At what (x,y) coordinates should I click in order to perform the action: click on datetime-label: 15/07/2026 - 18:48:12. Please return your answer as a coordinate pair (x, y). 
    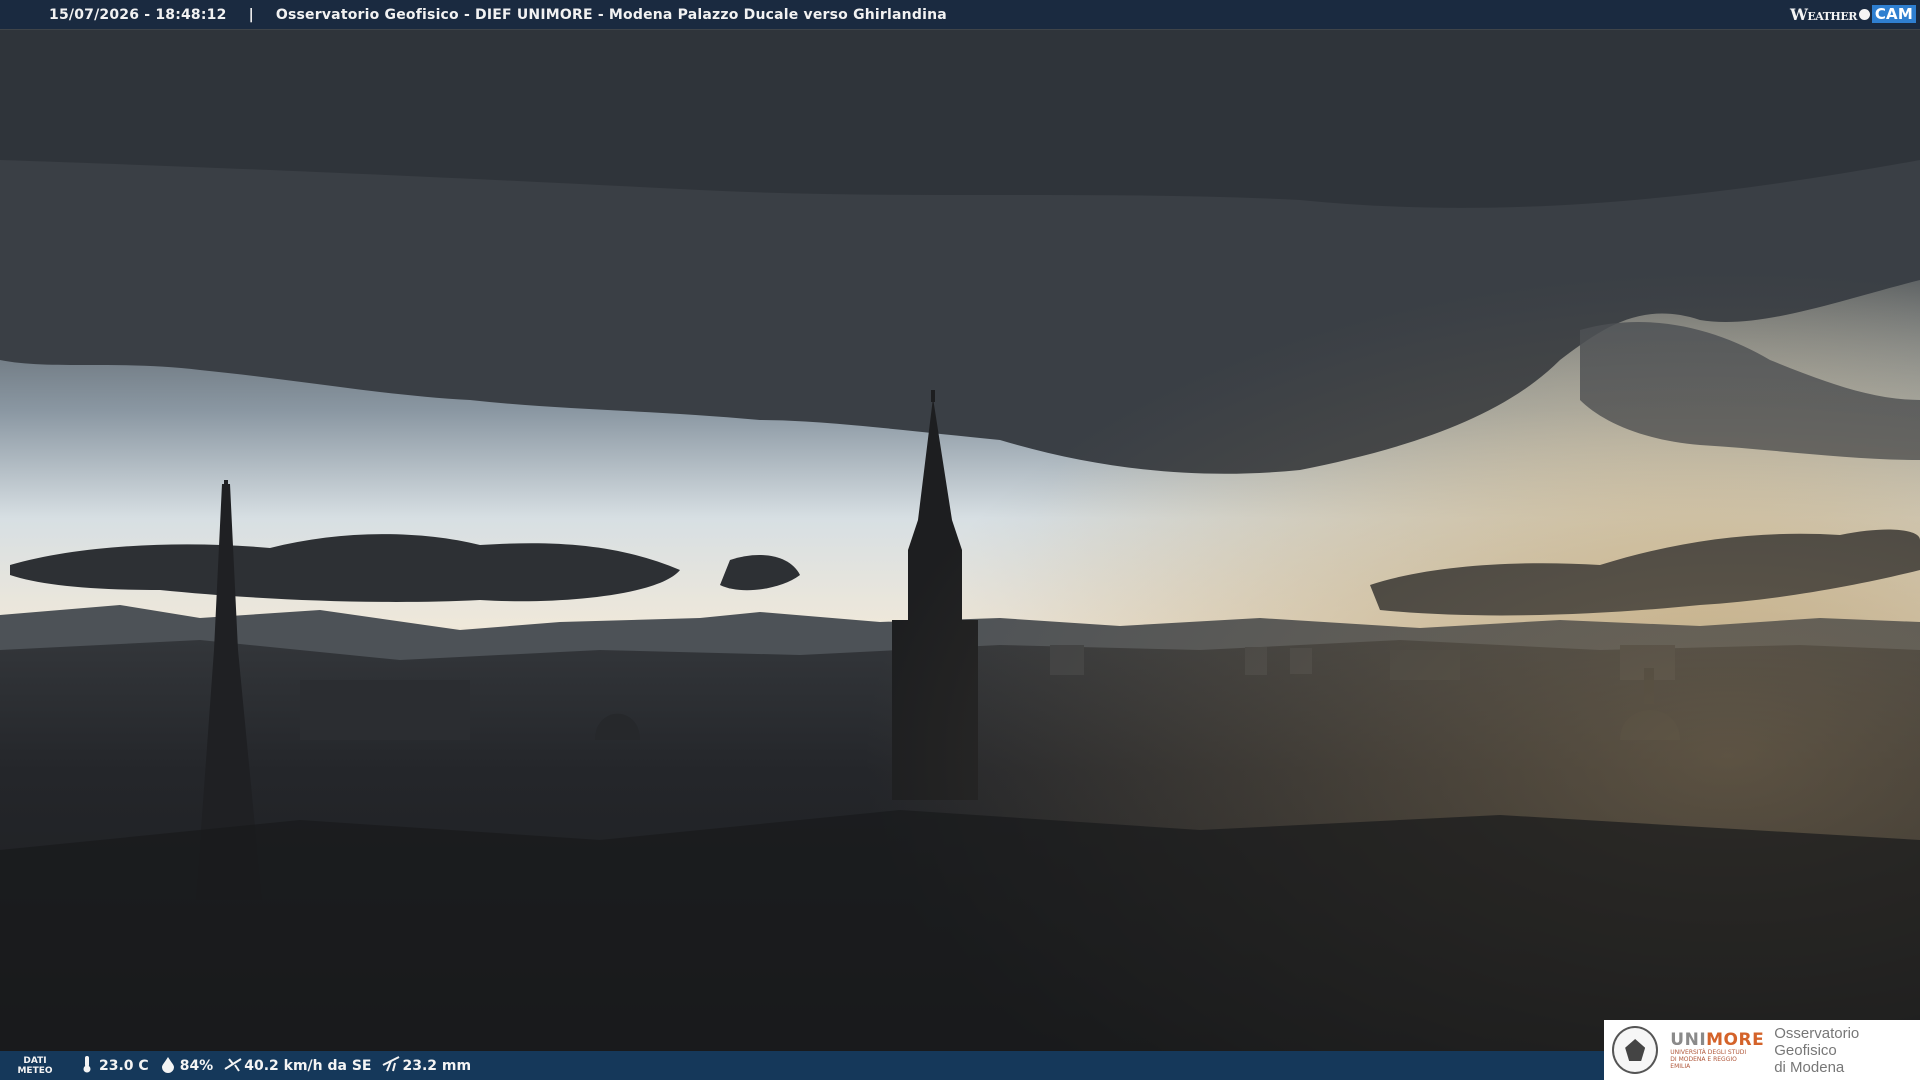
    Looking at the image, I should click on (138, 14).